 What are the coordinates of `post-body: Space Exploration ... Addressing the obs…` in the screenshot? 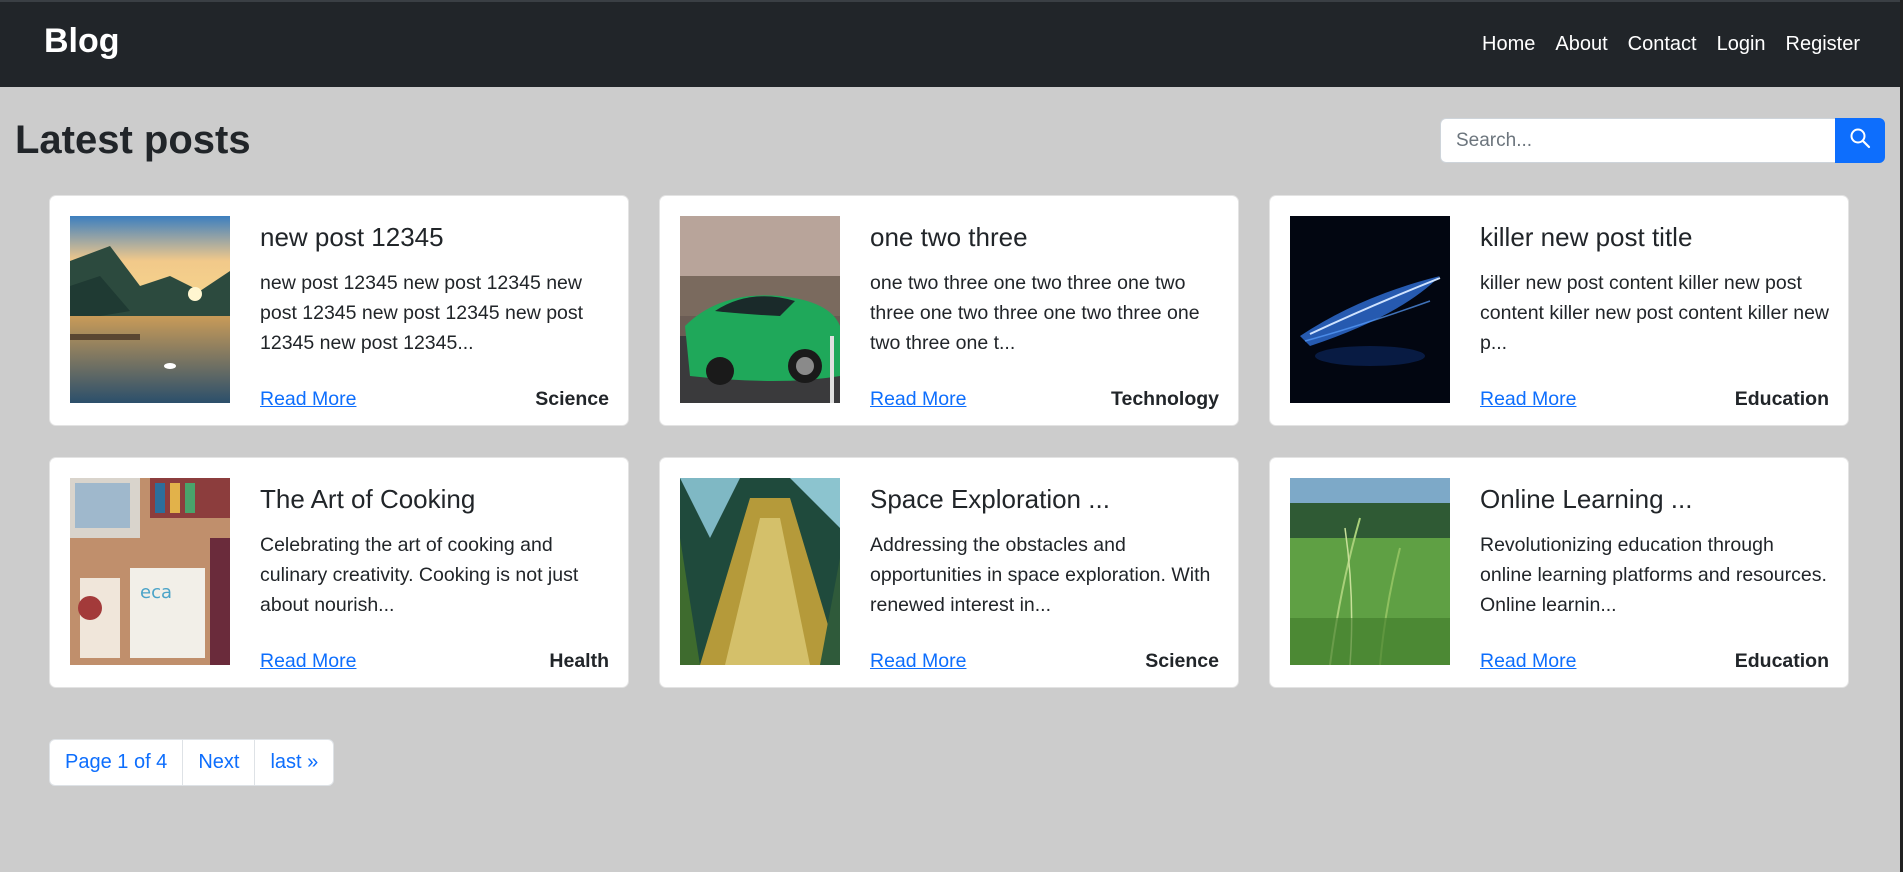 It's located at (1044, 578).